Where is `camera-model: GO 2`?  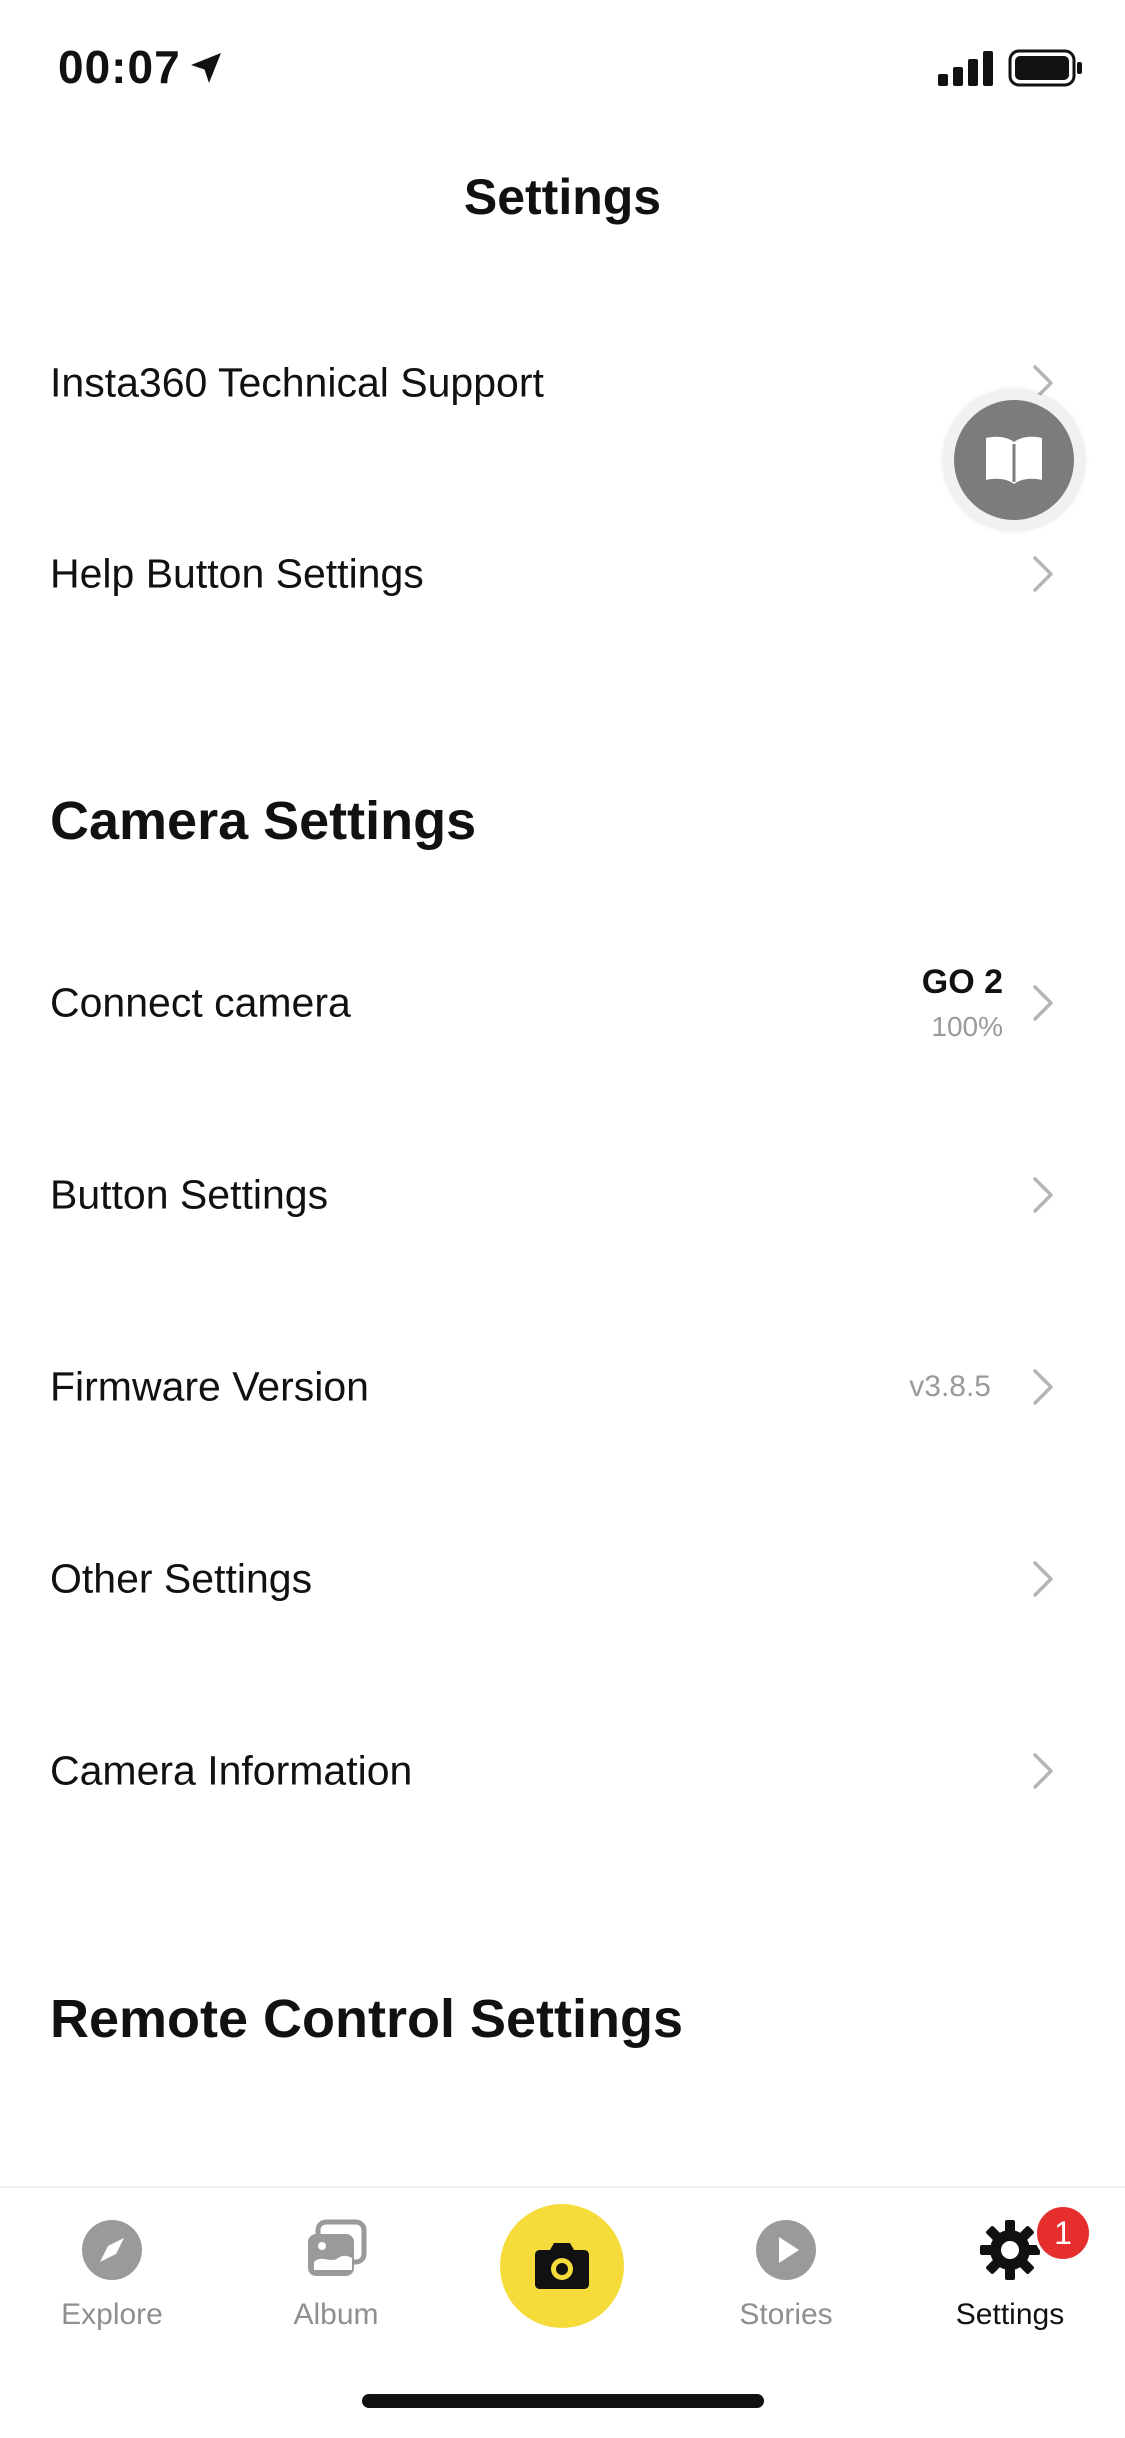
camera-model: GO 2 is located at coordinates (962, 982).